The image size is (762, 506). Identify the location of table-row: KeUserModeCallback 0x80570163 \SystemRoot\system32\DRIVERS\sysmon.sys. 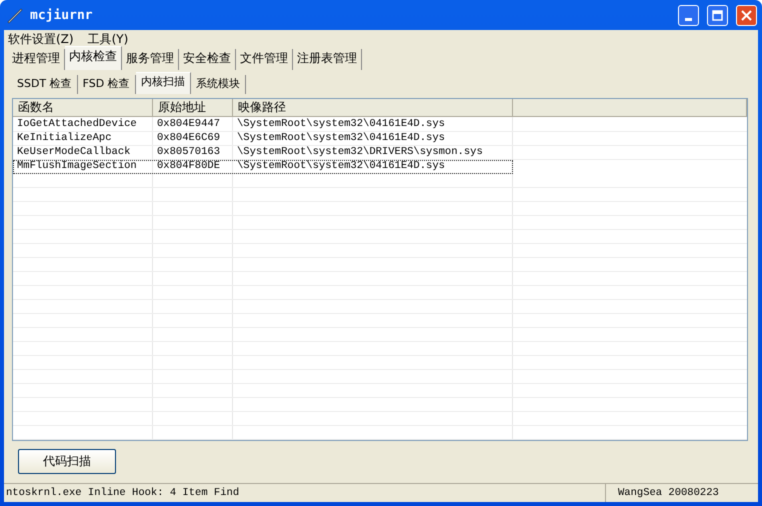
(380, 153).